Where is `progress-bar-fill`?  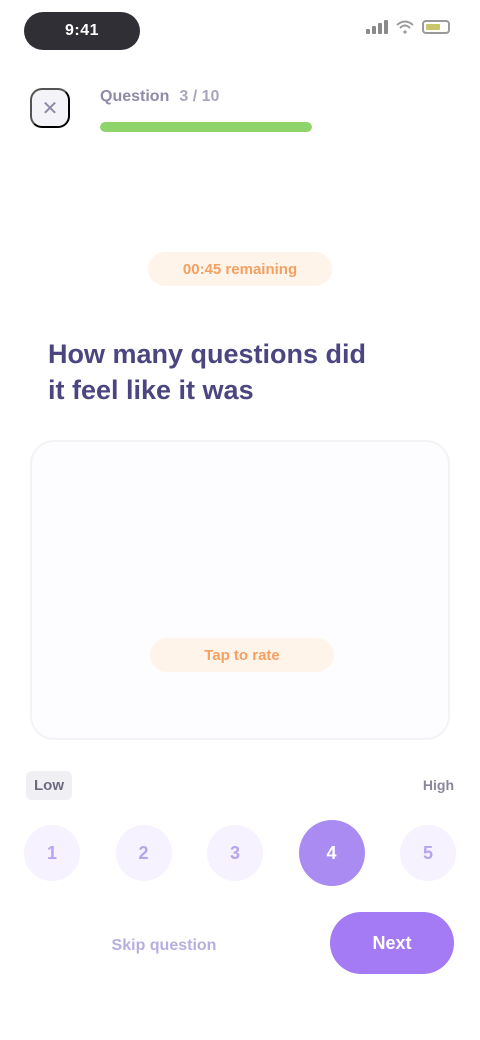
progress-bar-fill is located at coordinates (206, 127).